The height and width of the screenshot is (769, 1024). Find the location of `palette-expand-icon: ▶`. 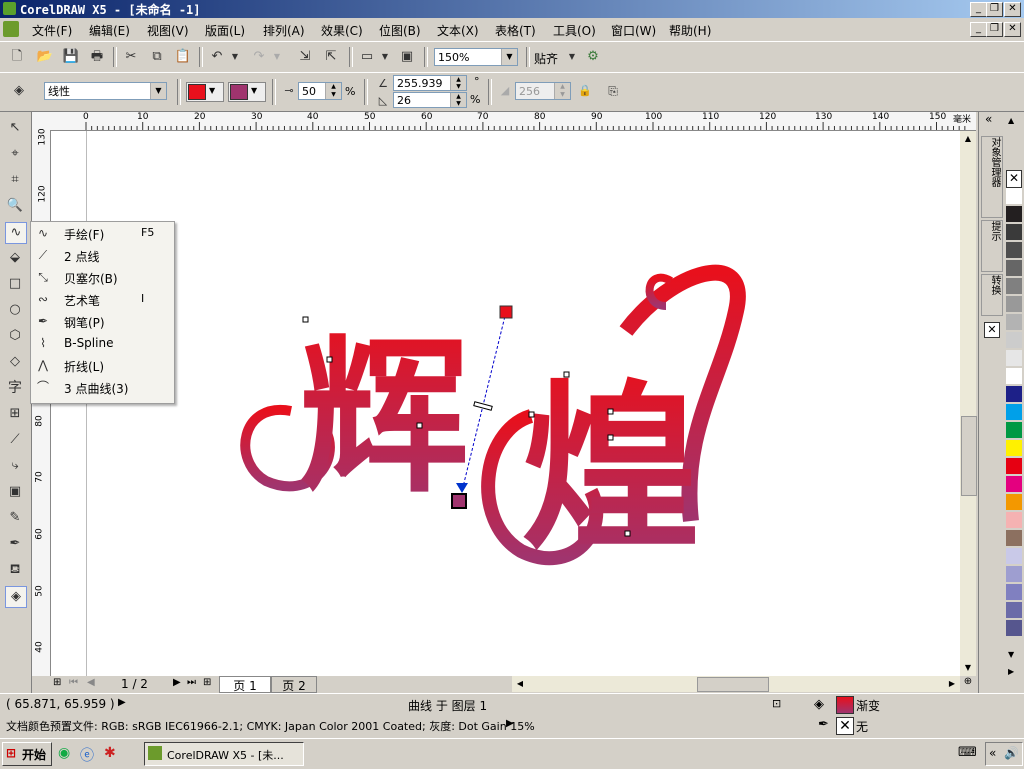

palette-expand-icon: ▶ is located at coordinates (1011, 671).